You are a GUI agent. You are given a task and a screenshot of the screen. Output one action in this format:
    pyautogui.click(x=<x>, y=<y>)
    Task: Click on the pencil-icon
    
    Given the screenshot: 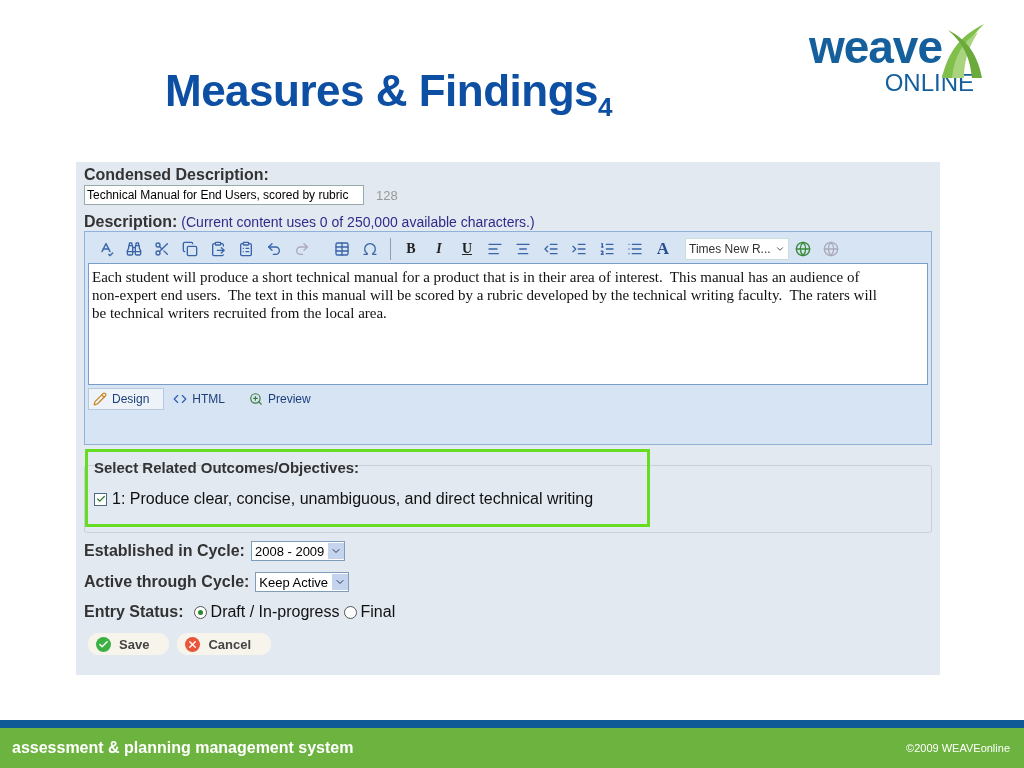 What is the action you would take?
    pyautogui.click(x=100, y=399)
    